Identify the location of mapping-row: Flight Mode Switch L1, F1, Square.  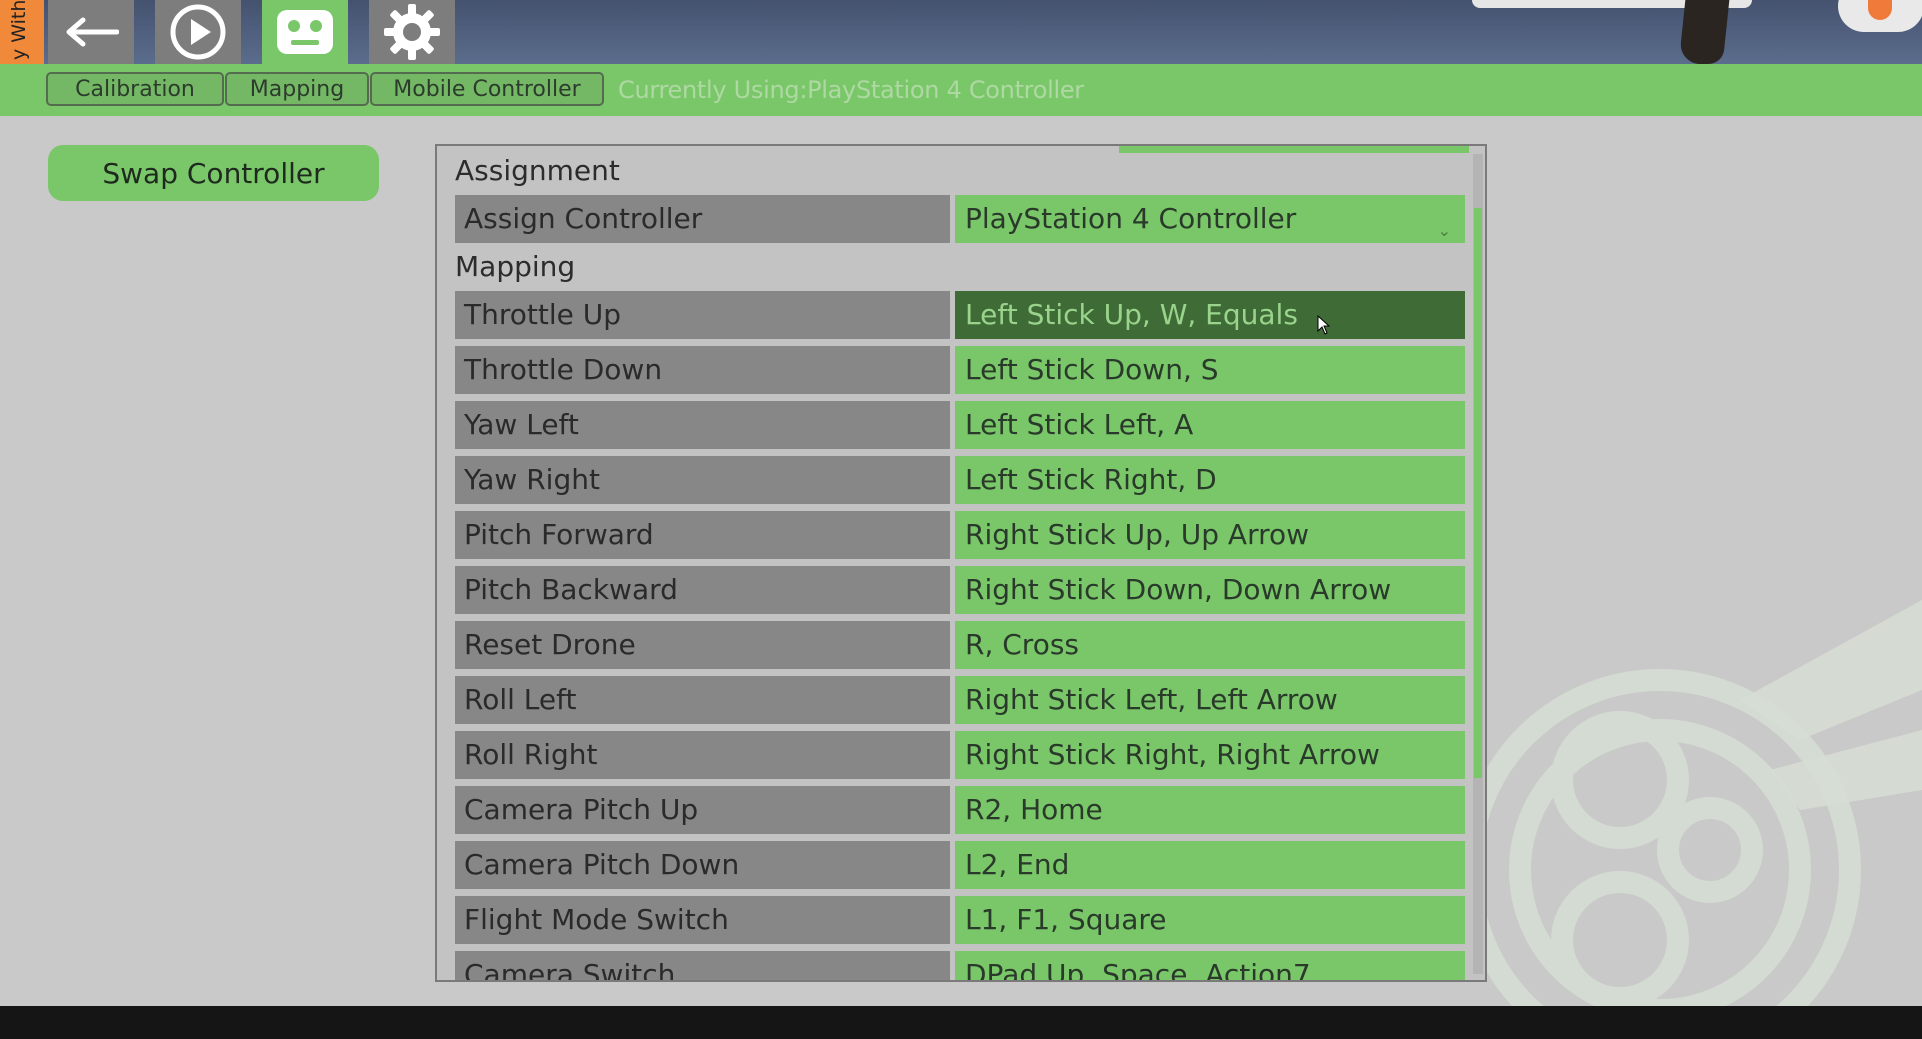
(960, 920).